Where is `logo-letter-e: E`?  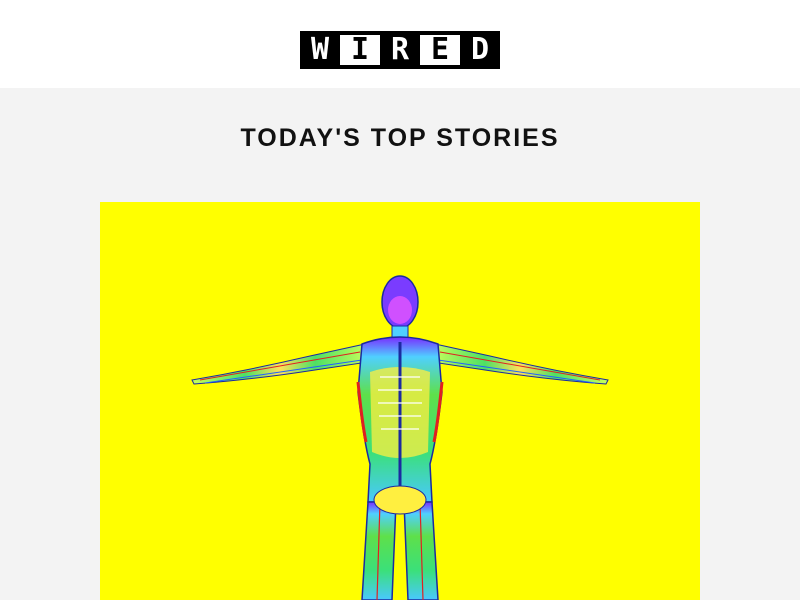
logo-letter-e: E is located at coordinates (440, 50).